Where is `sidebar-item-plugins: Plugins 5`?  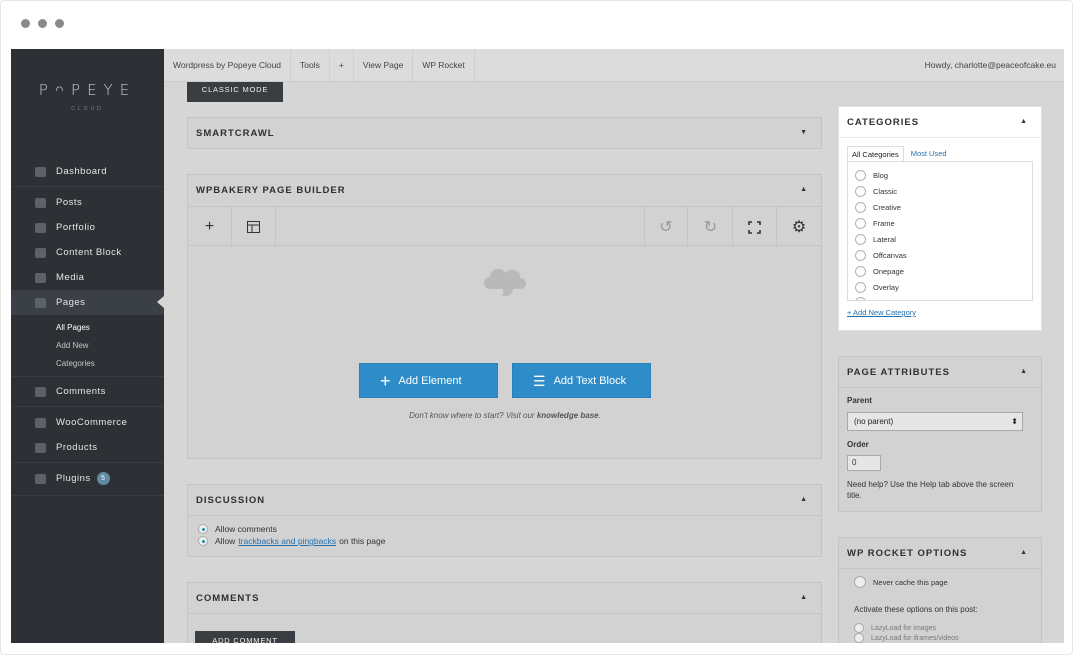 sidebar-item-plugins: Plugins 5 is located at coordinates (87, 478).